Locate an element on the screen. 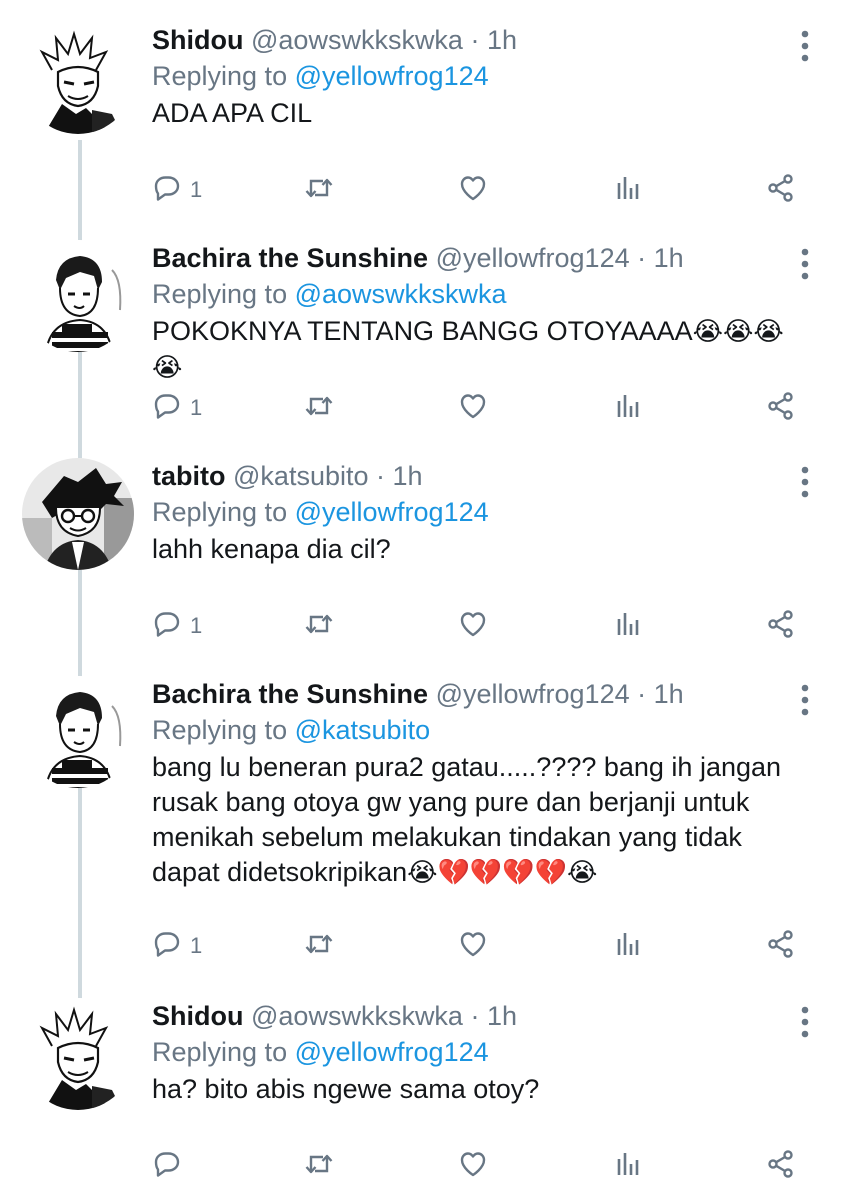  tweet-actions is located at coordinates (478, 1166).